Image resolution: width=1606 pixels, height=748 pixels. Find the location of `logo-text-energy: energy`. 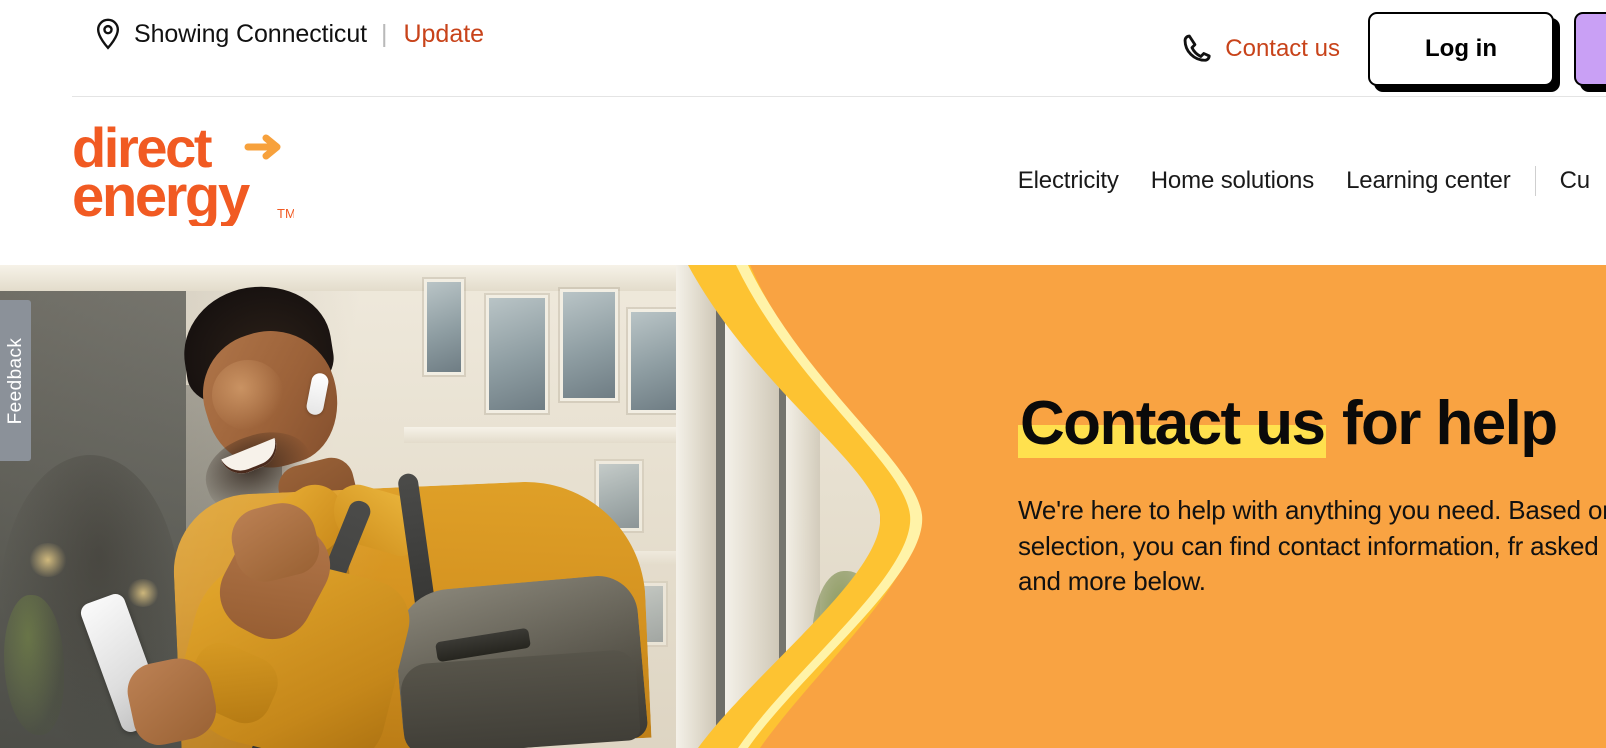

logo-text-energy: energy is located at coordinates (161, 195).